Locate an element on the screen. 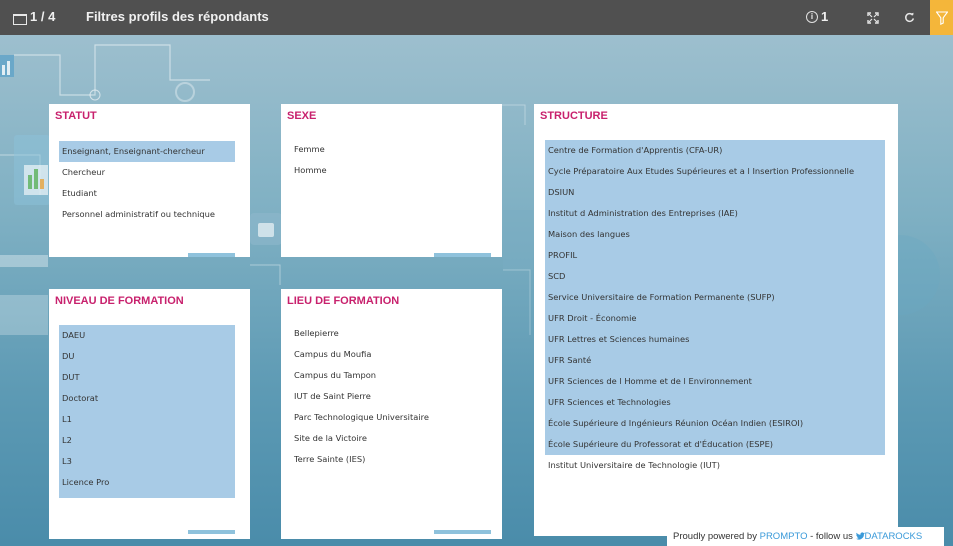 The image size is (953, 546). filter-option-chercheur: Chercheur is located at coordinates (146, 172).